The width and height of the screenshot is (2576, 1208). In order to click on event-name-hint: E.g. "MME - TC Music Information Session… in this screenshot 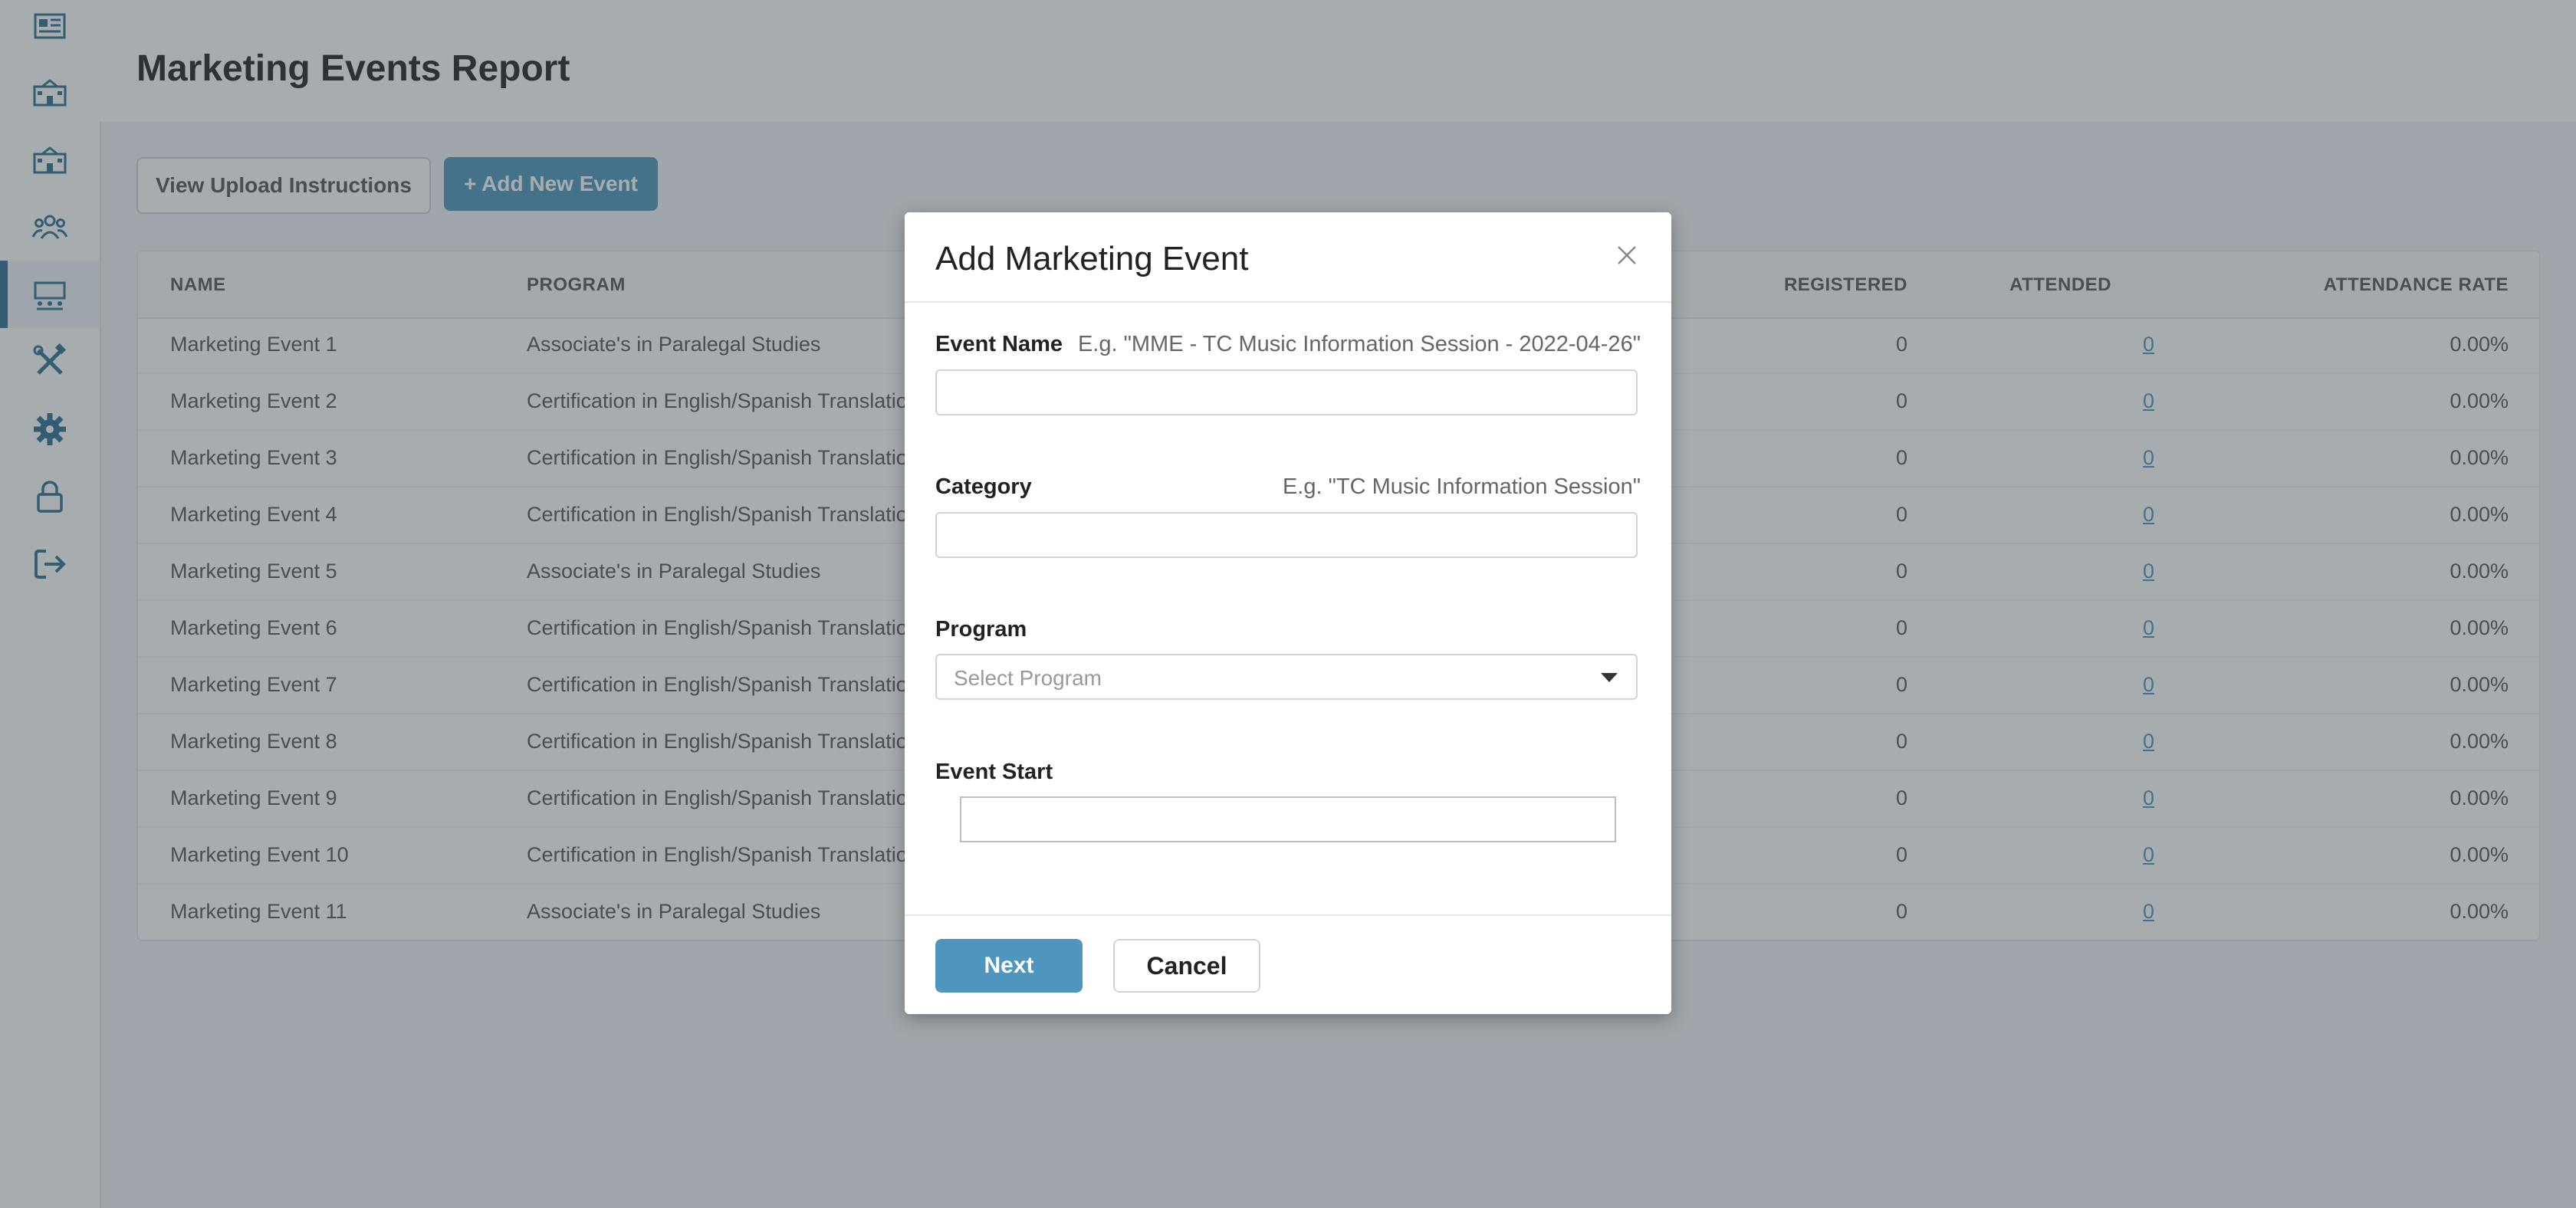, I will do `click(1359, 344)`.